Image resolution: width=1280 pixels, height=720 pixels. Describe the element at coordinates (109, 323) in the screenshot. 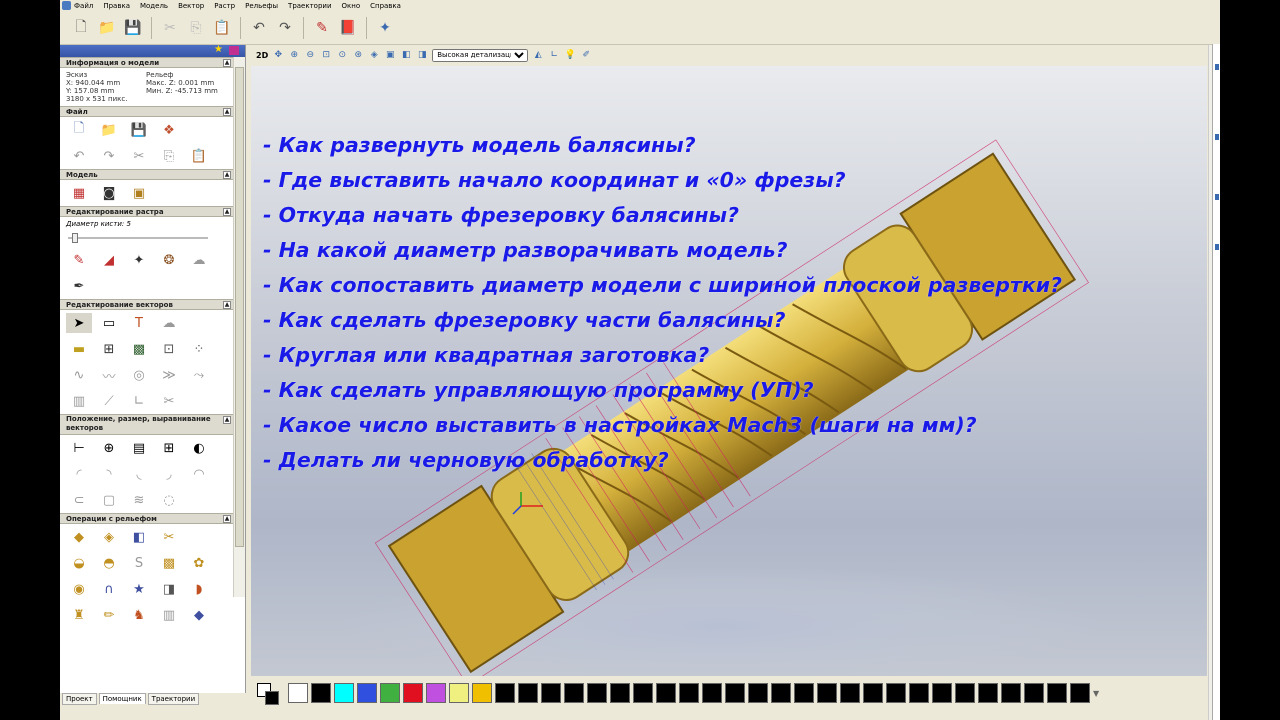

I see `rectangle-icon: ▭` at that location.